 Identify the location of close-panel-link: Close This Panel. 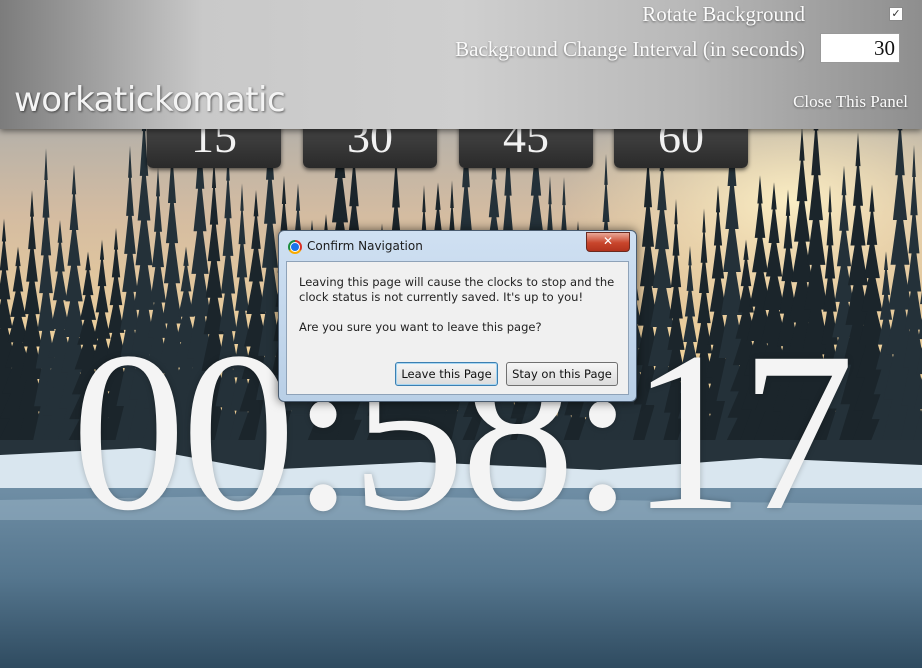
(850, 102).